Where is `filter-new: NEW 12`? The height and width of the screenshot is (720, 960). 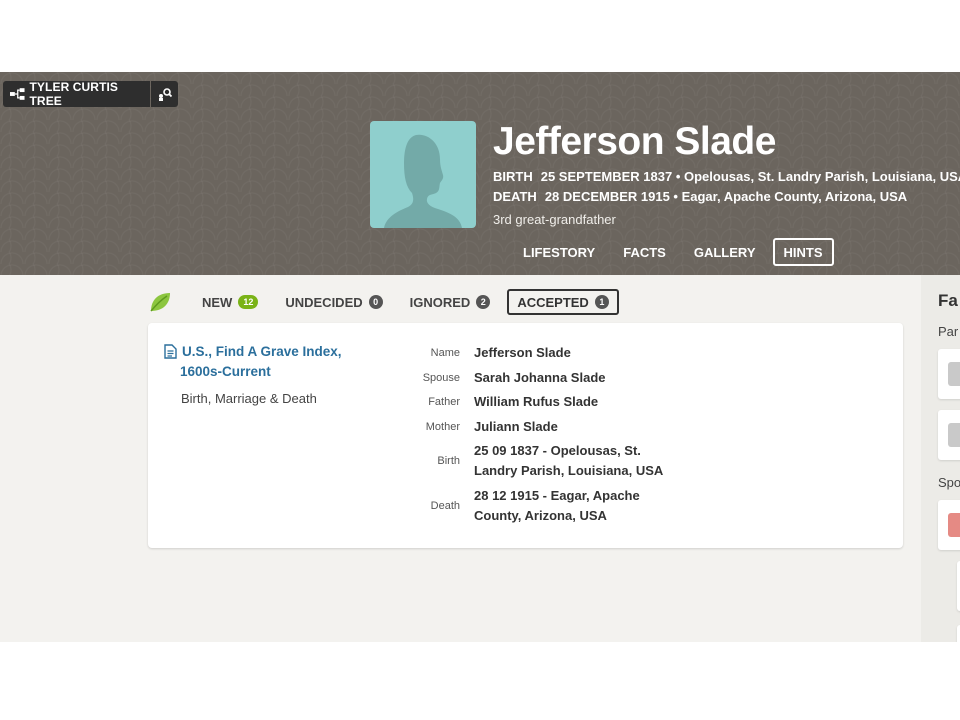 filter-new: NEW 12 is located at coordinates (230, 302).